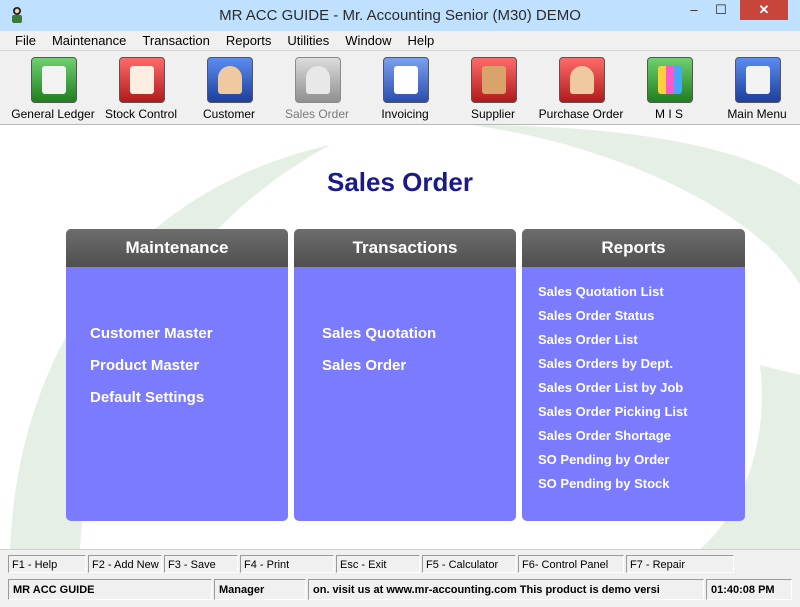 The height and width of the screenshot is (607, 800). I want to click on toolbar-stock-control: Stock Control, so click(141, 88).